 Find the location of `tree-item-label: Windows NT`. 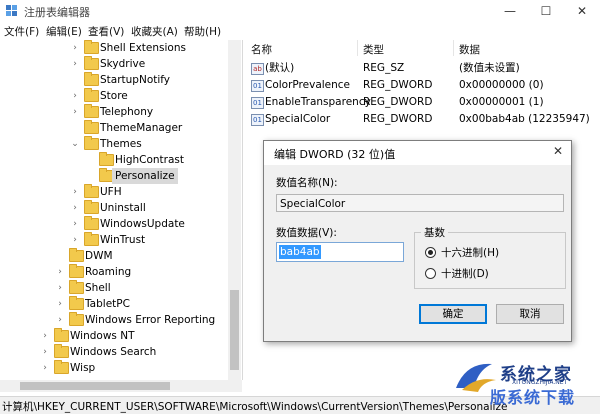

tree-item-label: Windows NT is located at coordinates (102, 336).